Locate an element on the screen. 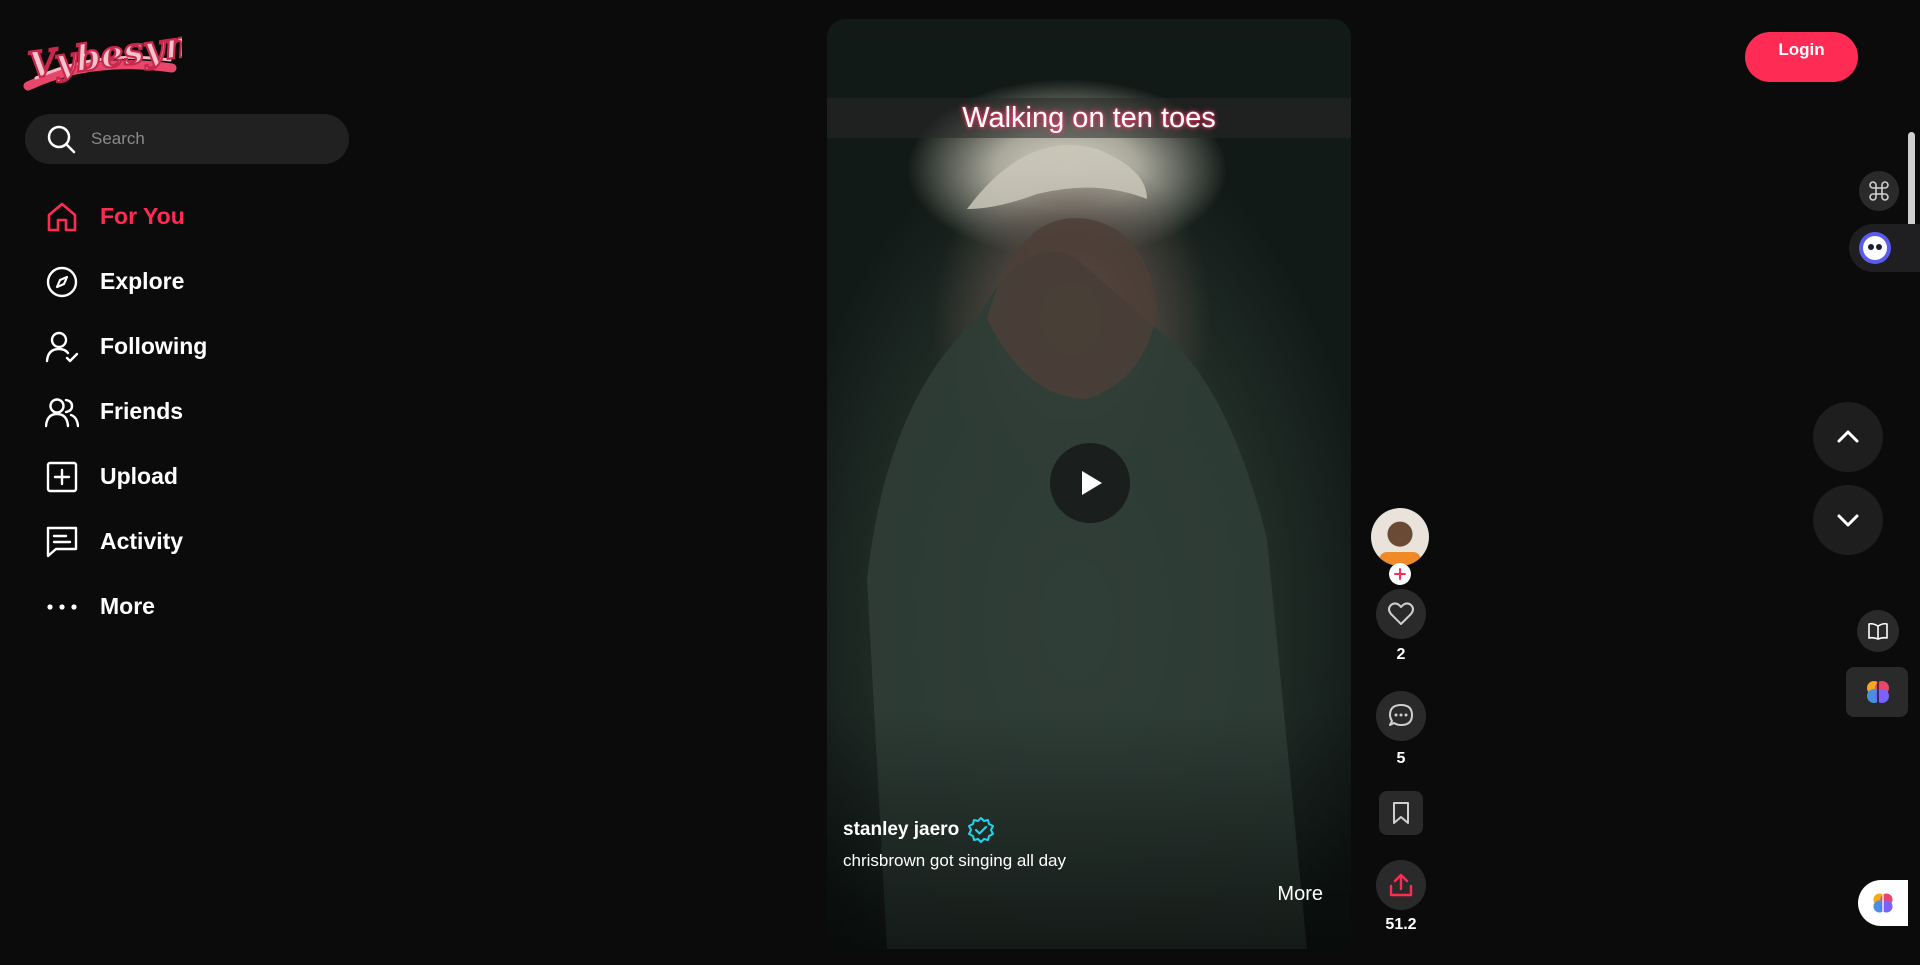 The width and height of the screenshot is (1920, 965). plus-square-icon is located at coordinates (62, 477).